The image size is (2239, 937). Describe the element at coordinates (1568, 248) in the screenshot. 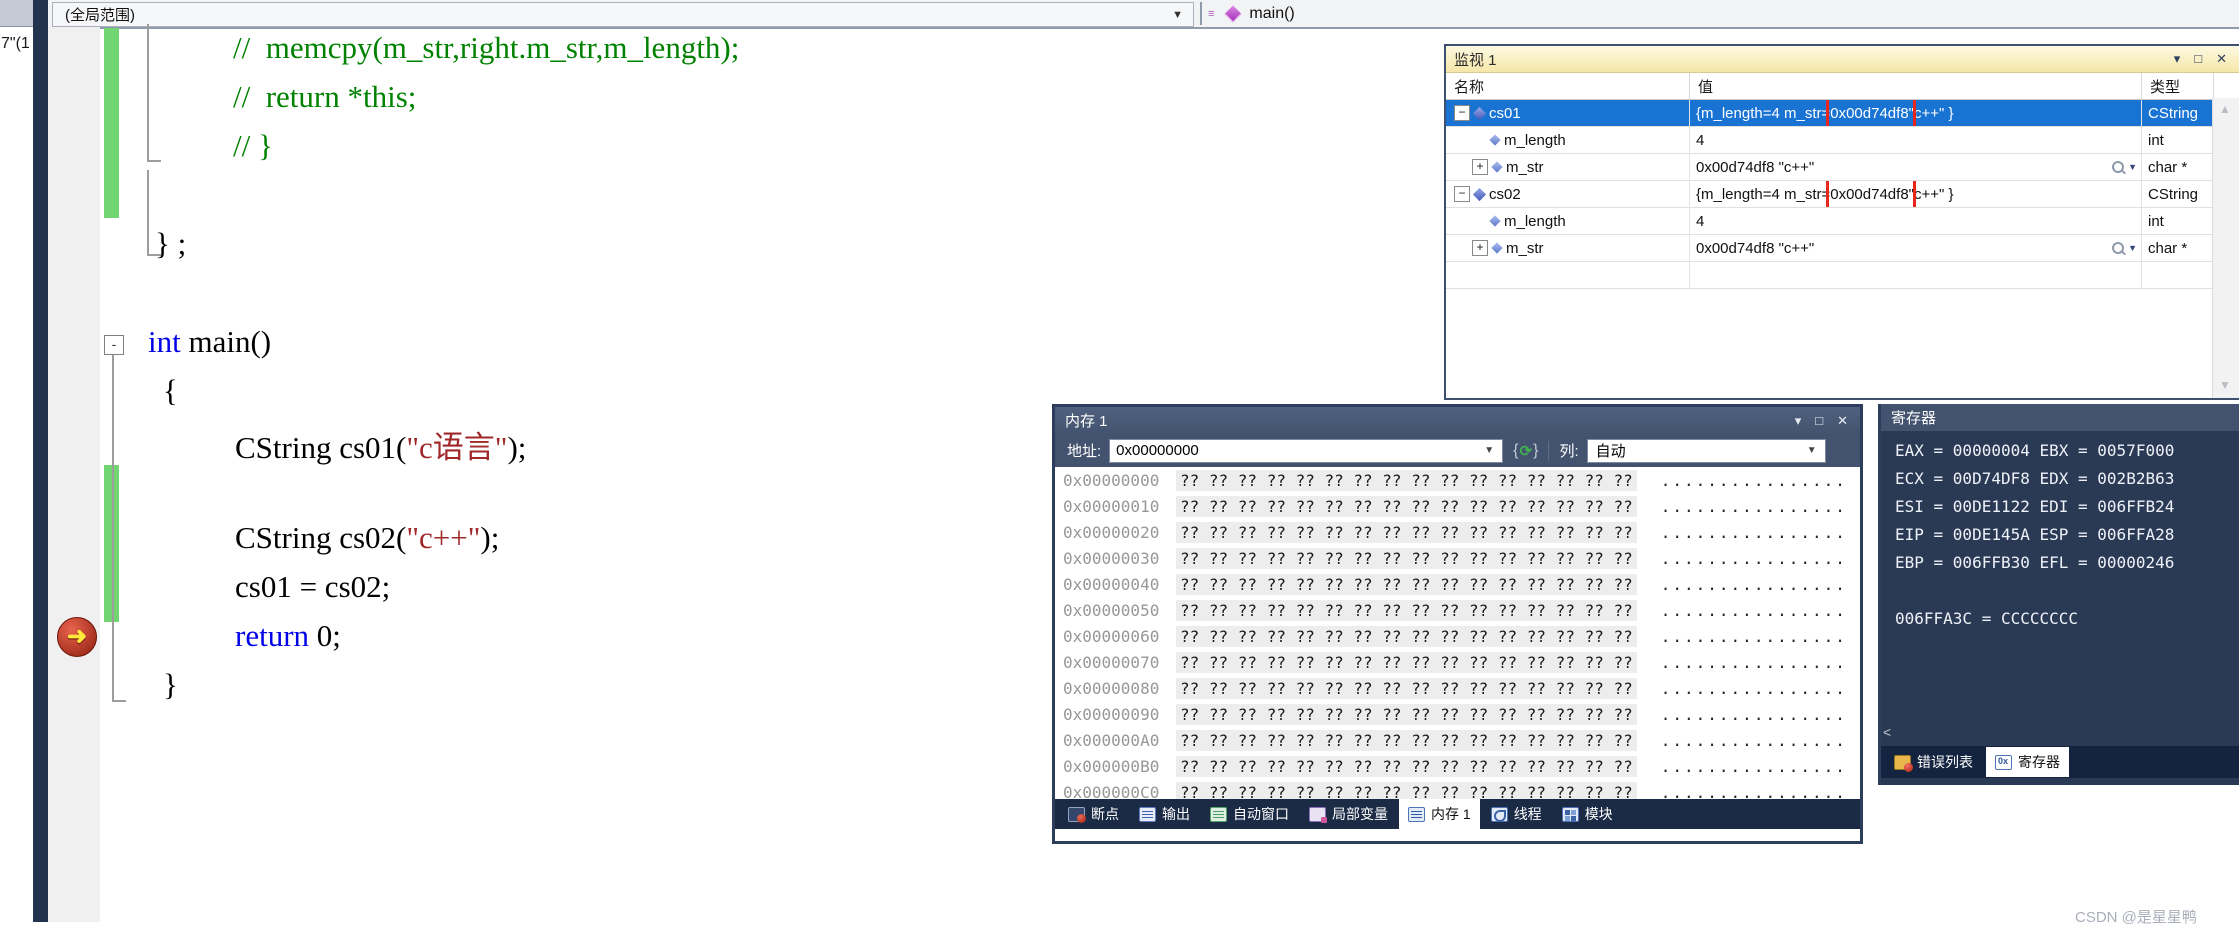

I see `watch-name-cell: + m_str` at that location.